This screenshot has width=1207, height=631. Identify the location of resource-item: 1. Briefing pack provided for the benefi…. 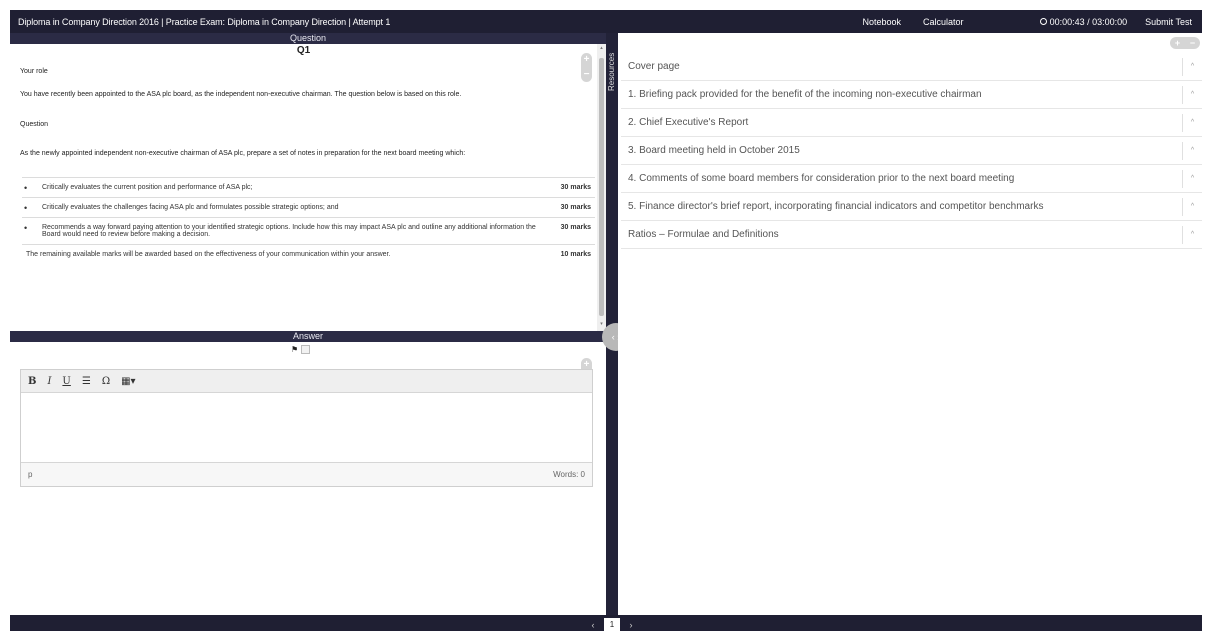
(911, 95).